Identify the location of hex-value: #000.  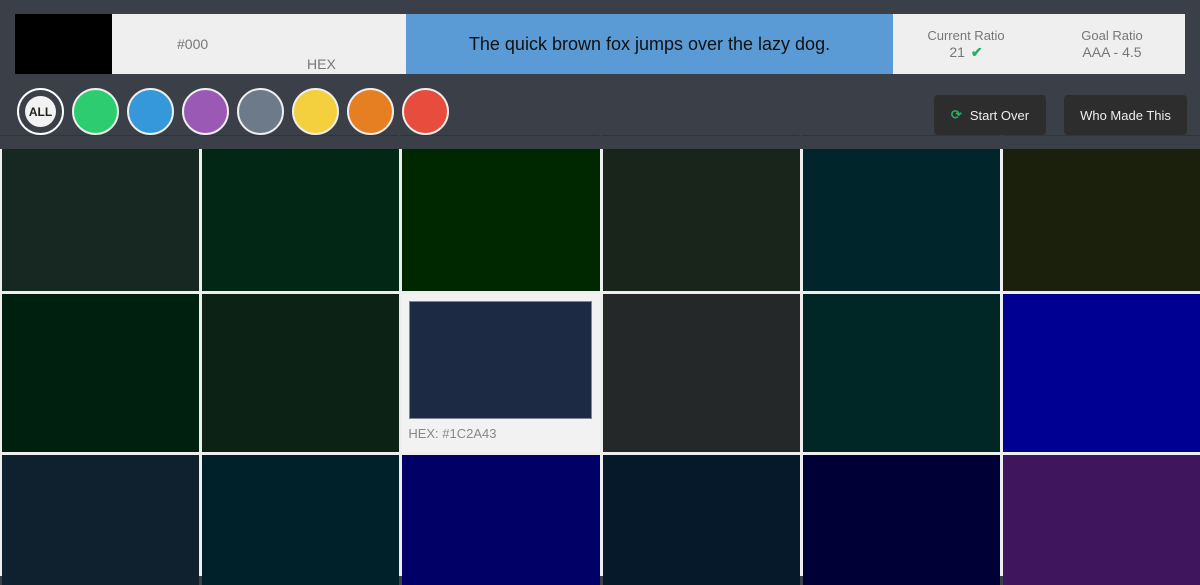
(192, 44).